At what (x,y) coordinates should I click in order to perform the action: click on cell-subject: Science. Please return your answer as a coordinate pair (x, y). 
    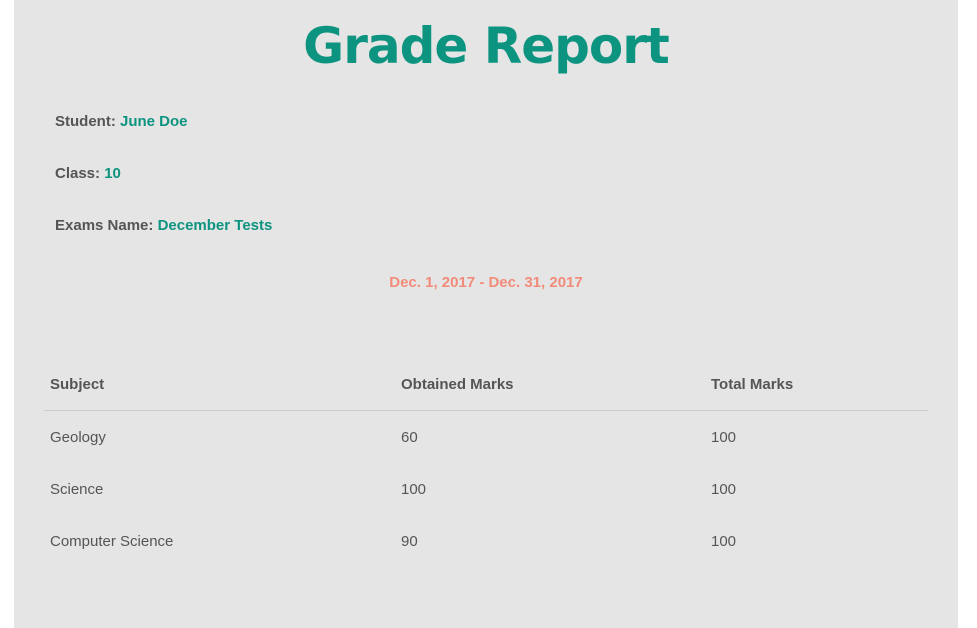
    Looking at the image, I should click on (77, 489).